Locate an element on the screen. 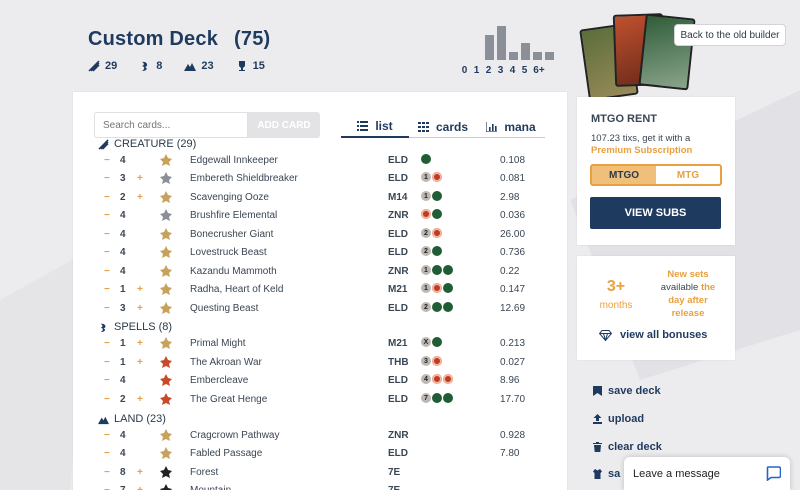 The image size is (800, 490). card-row: − 7 + Mountain 7E is located at coordinates (323, 486).